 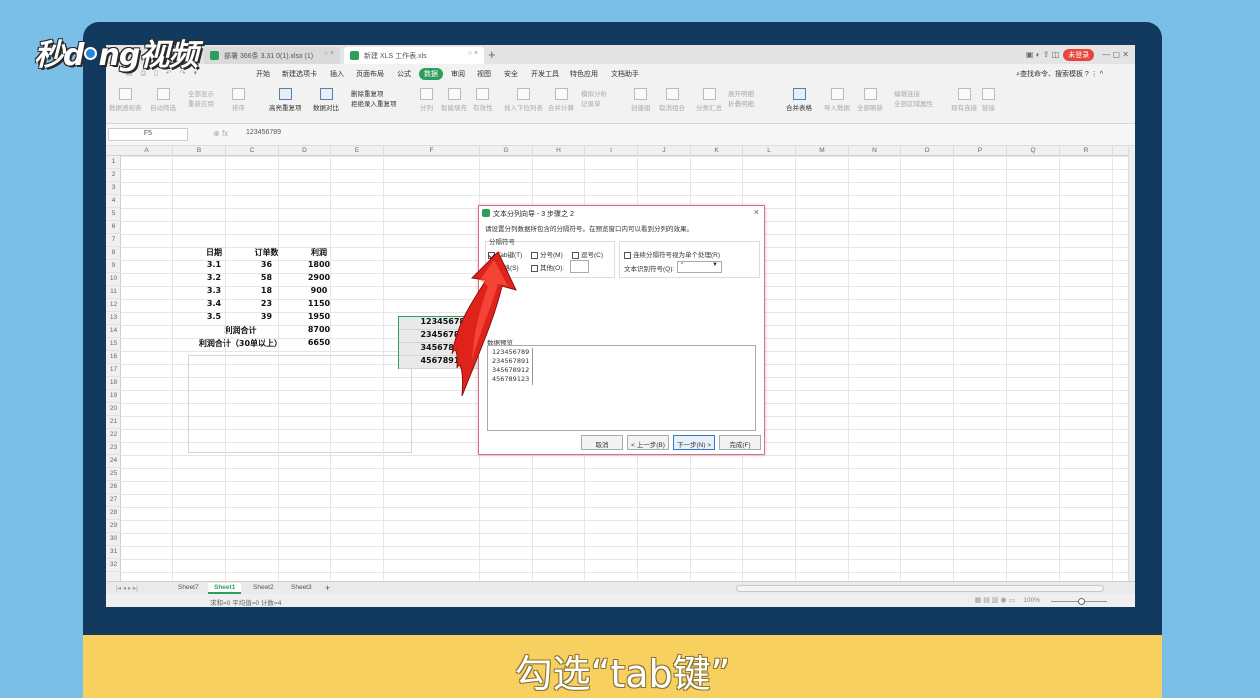 What do you see at coordinates (875, 151) in the screenshot?
I see `column-header-cell: N` at bounding box center [875, 151].